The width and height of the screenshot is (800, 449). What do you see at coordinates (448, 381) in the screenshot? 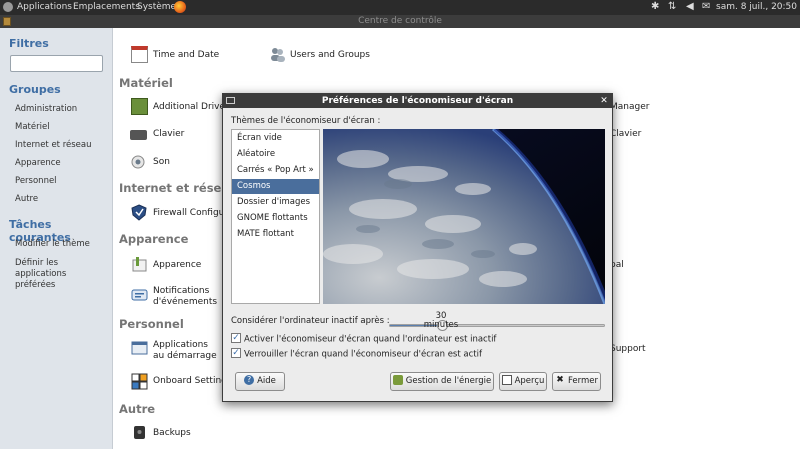
I see `power-button-label: Gestion de l'énergie` at bounding box center [448, 381].